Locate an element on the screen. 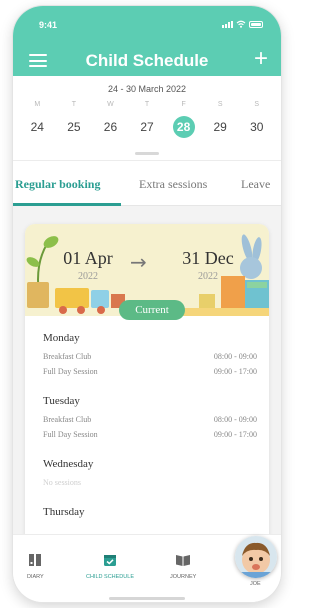 Image resolution: width=320 pixels, height=608 pixels. weekday-letters: M T W T F S S is located at coordinates (147, 104).